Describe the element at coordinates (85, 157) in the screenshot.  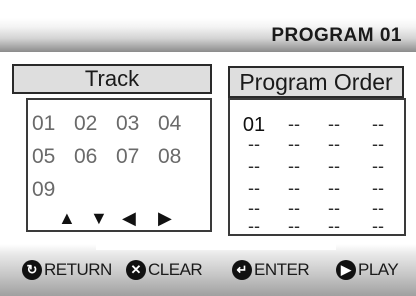
I see `track-06: 06` at that location.